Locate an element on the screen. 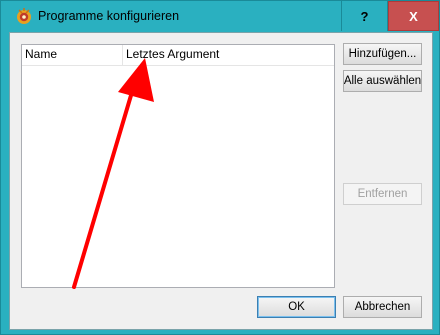  column-header-last-argument: Letztes Argument is located at coordinates (223, 55).